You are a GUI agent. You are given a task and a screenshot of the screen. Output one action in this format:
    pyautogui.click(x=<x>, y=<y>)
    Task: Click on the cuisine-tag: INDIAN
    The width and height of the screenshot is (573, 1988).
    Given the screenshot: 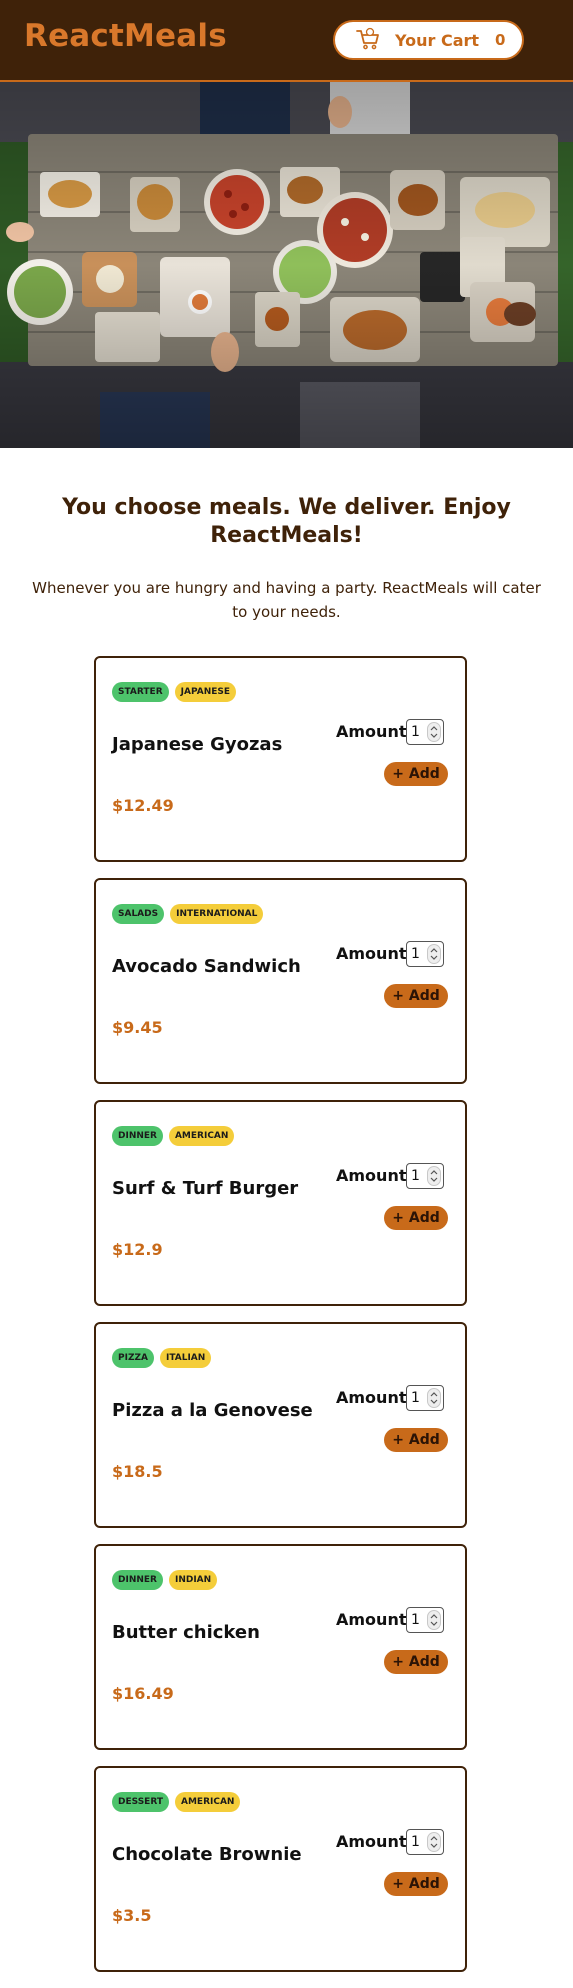 What is the action you would take?
    pyautogui.click(x=193, y=1580)
    